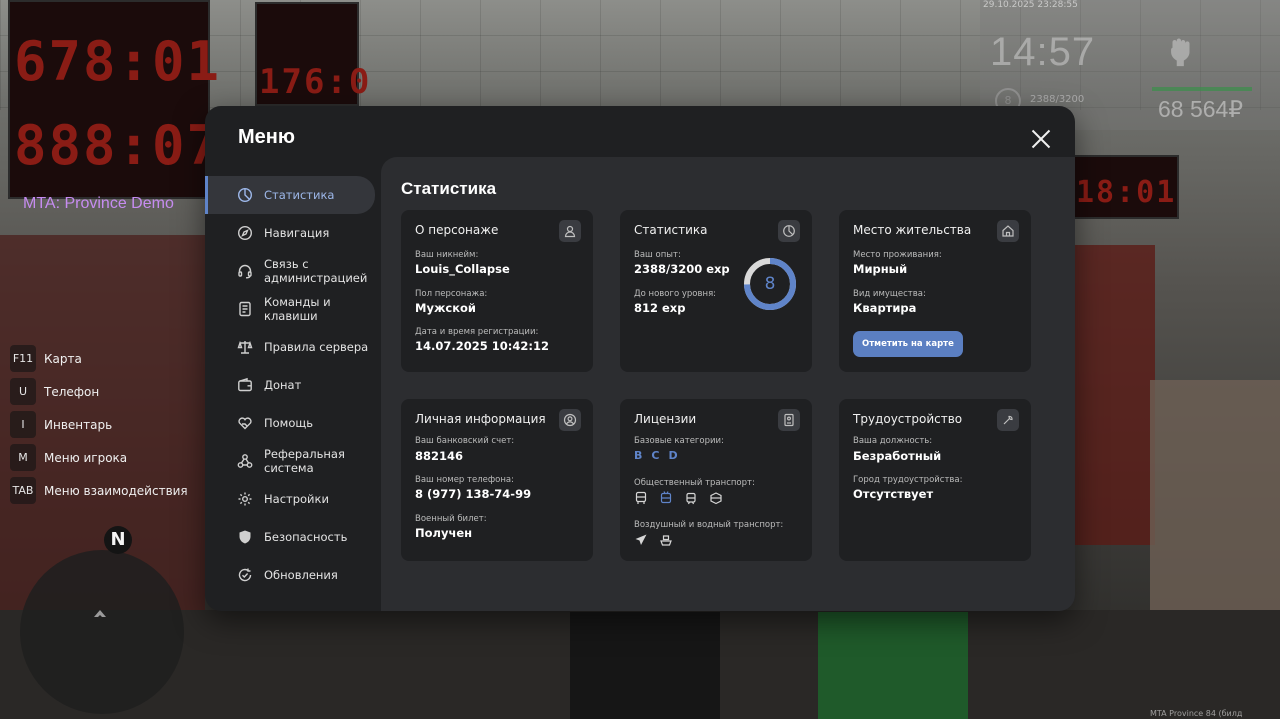 This screenshot has height=719, width=1280. I want to click on hud-build-info: MTA Province 84 (билд 6.1242.0), so click(1196, 714).